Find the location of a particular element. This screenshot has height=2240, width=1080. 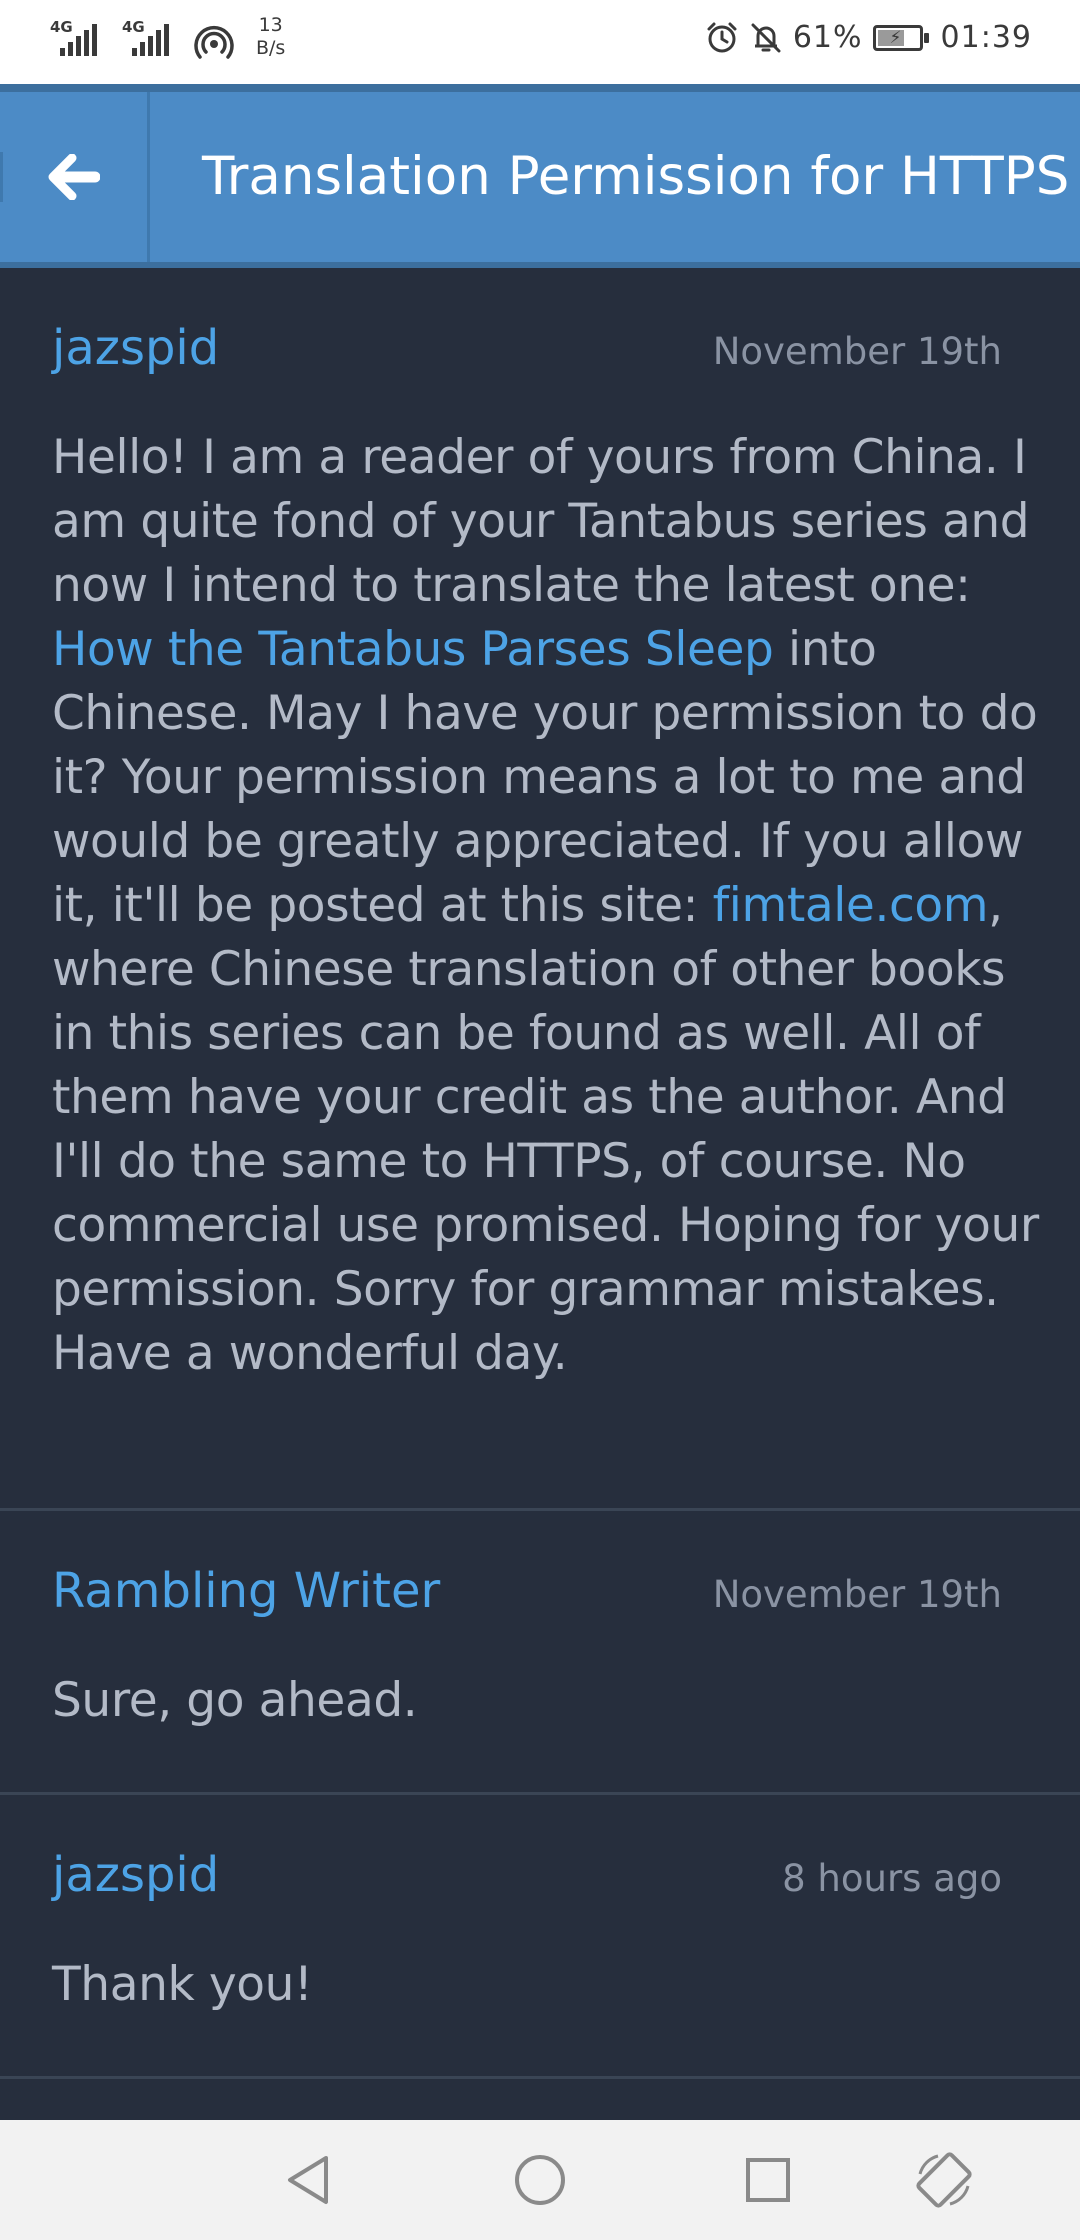

comment: jazspid 8 hours ago Thank you! is located at coordinates (540, 1937).